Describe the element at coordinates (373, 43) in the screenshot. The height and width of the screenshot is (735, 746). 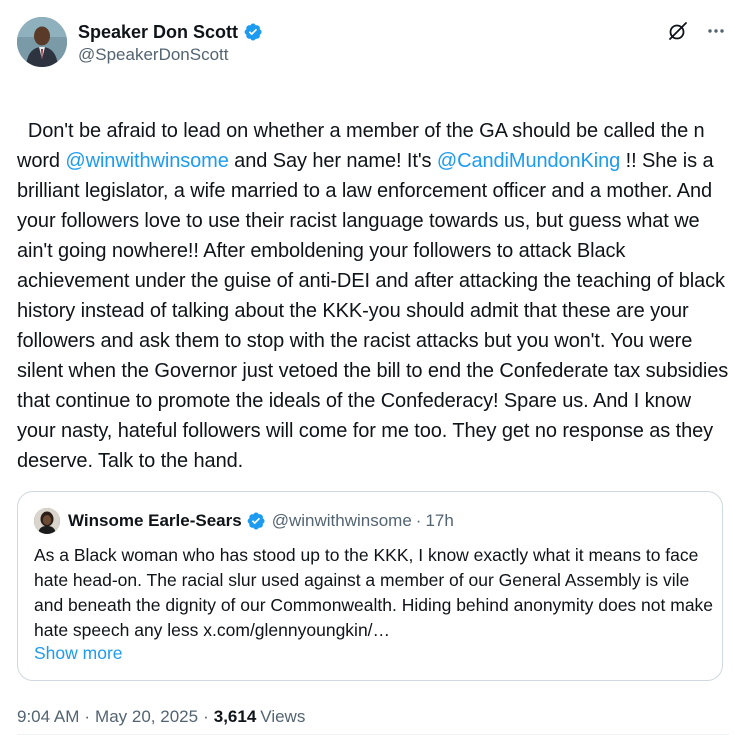
I see `tweet-header: Speaker Don Scott @SpeakerDonScott` at that location.